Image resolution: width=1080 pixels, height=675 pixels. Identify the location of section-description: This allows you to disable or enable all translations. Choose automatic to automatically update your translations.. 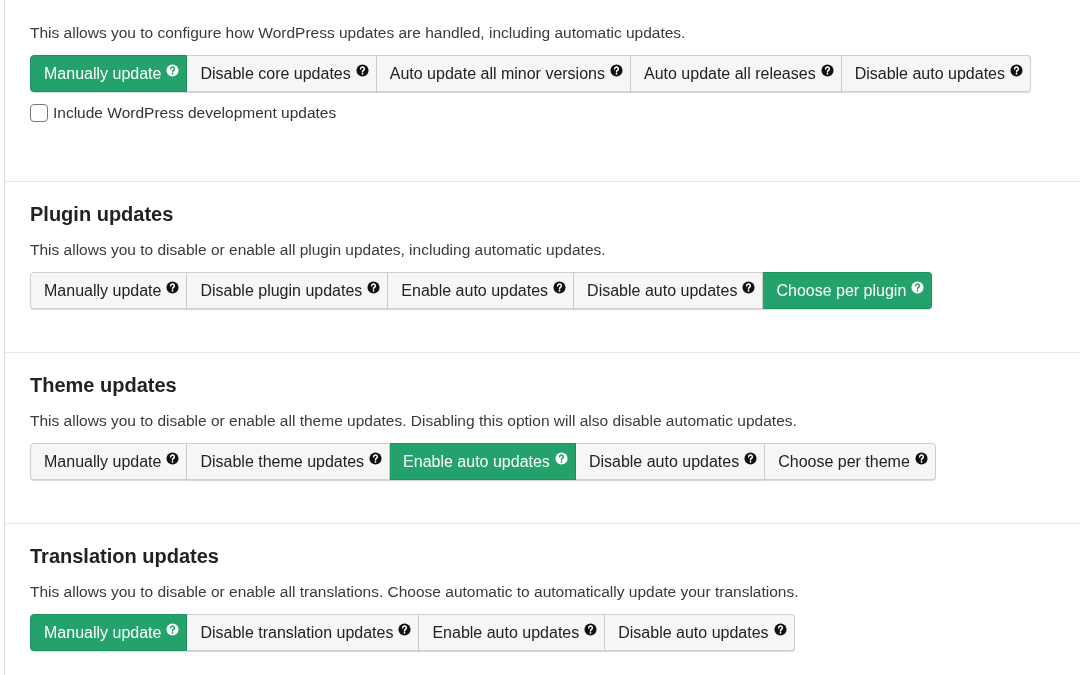
(415, 592).